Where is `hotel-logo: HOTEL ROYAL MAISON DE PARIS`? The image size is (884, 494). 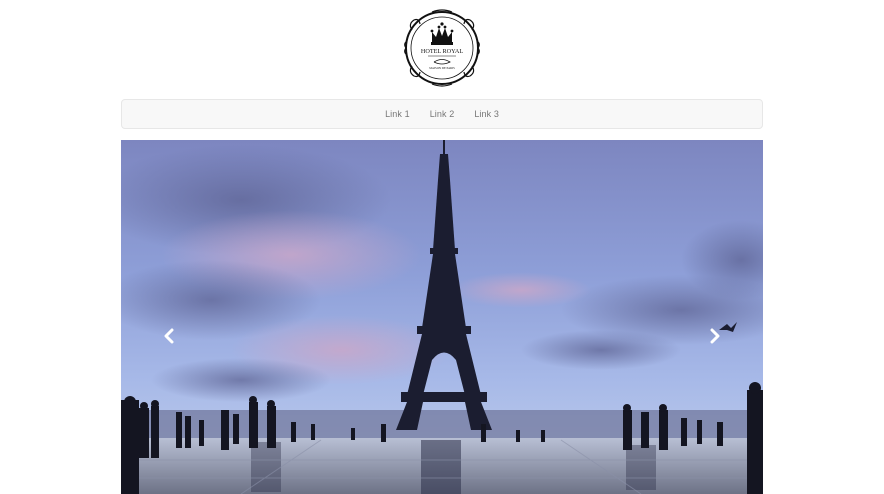 hotel-logo: HOTEL ROYAL MAISON DE PARIS is located at coordinates (442, 48).